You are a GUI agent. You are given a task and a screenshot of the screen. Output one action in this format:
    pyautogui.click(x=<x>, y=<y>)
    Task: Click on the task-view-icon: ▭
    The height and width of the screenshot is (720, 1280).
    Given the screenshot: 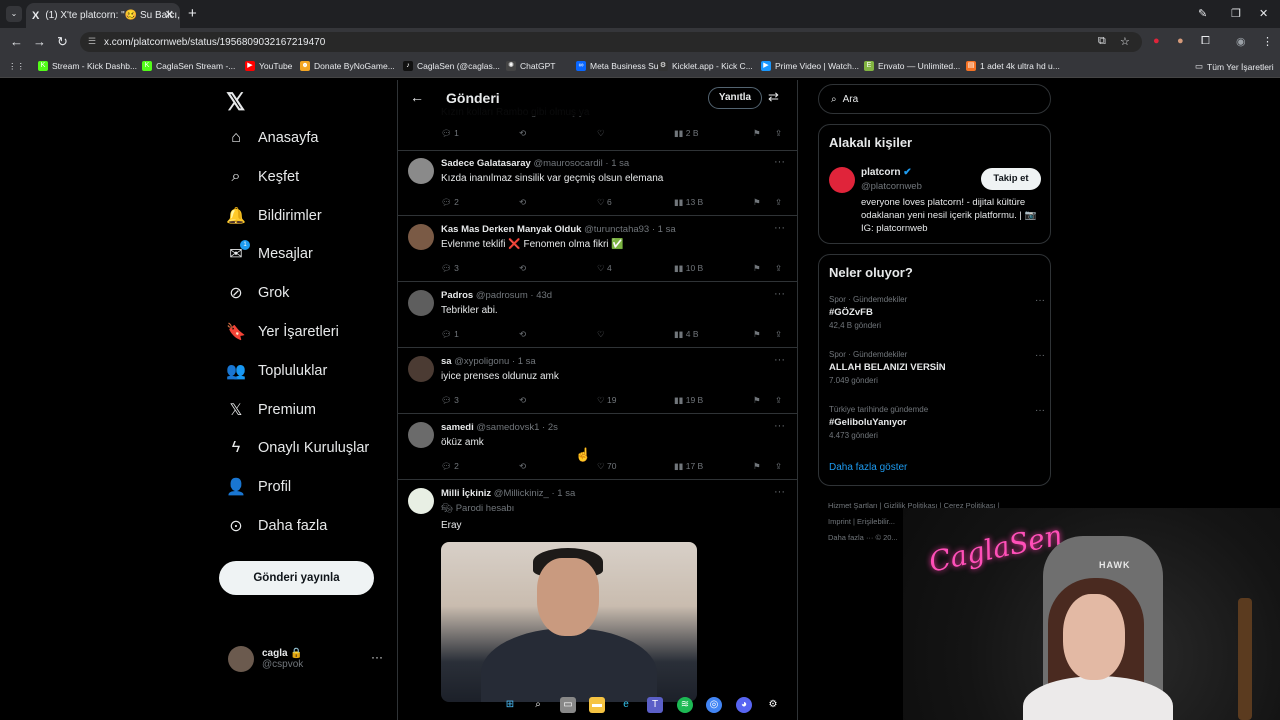 What is the action you would take?
    pyautogui.click(x=568, y=705)
    